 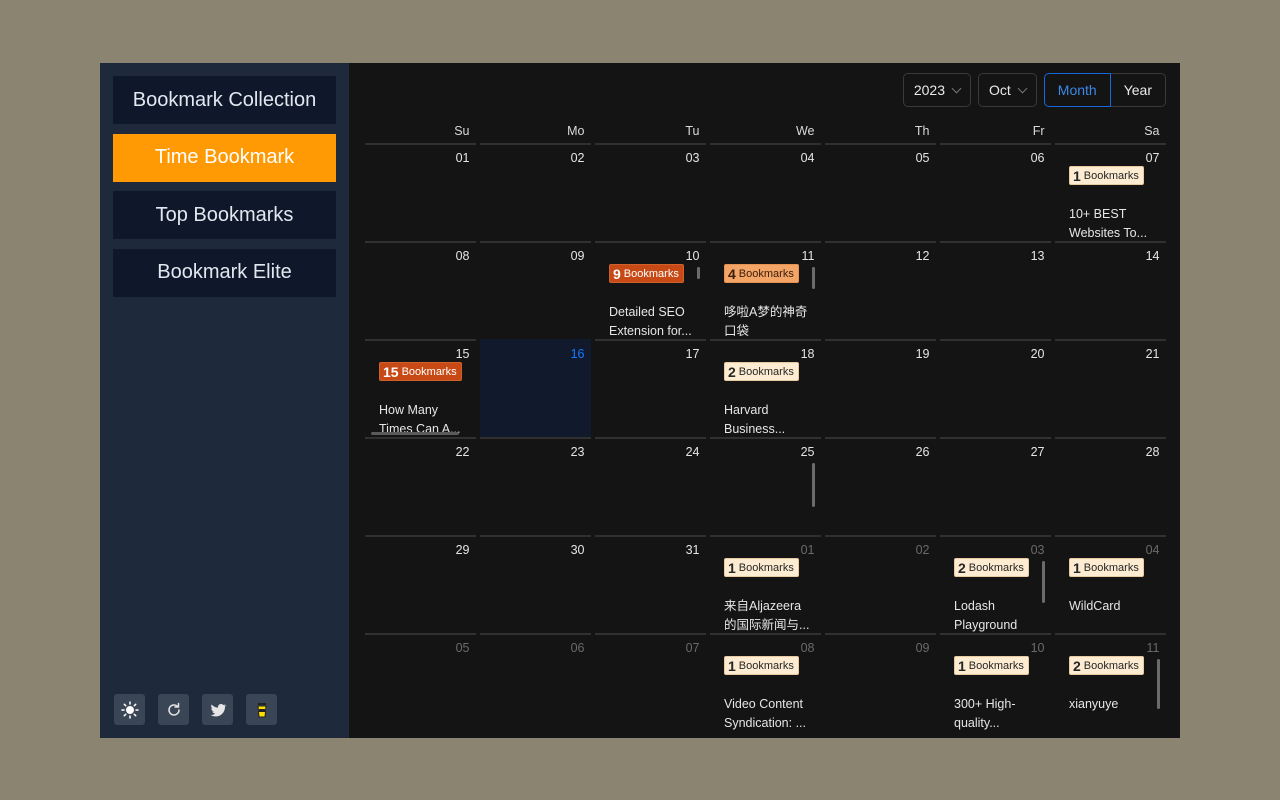 What do you see at coordinates (808, 256) in the screenshot?
I see `day-number: 11` at bounding box center [808, 256].